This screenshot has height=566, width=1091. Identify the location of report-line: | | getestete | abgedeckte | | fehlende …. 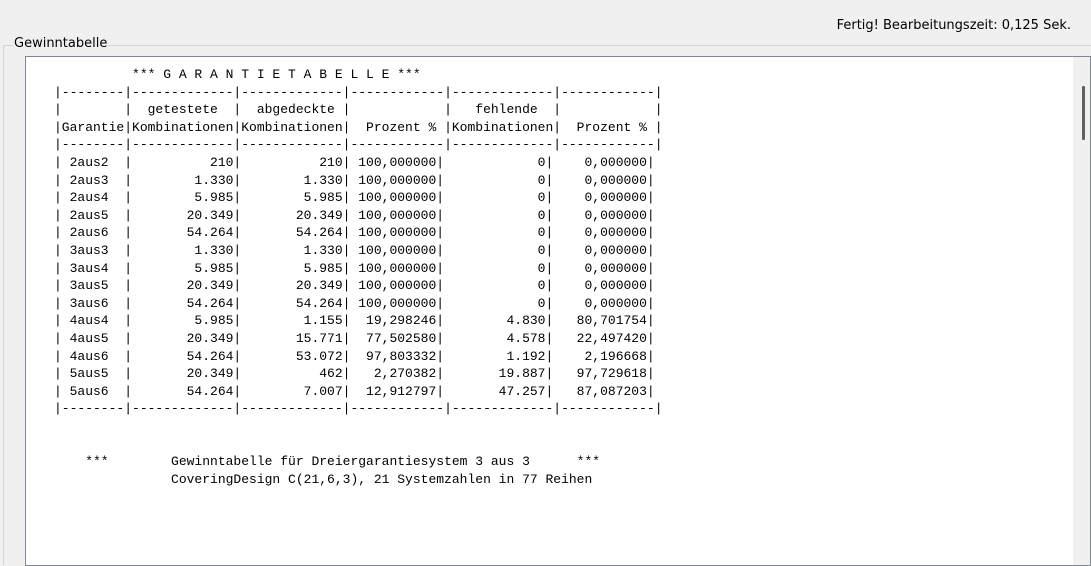
(358, 110).